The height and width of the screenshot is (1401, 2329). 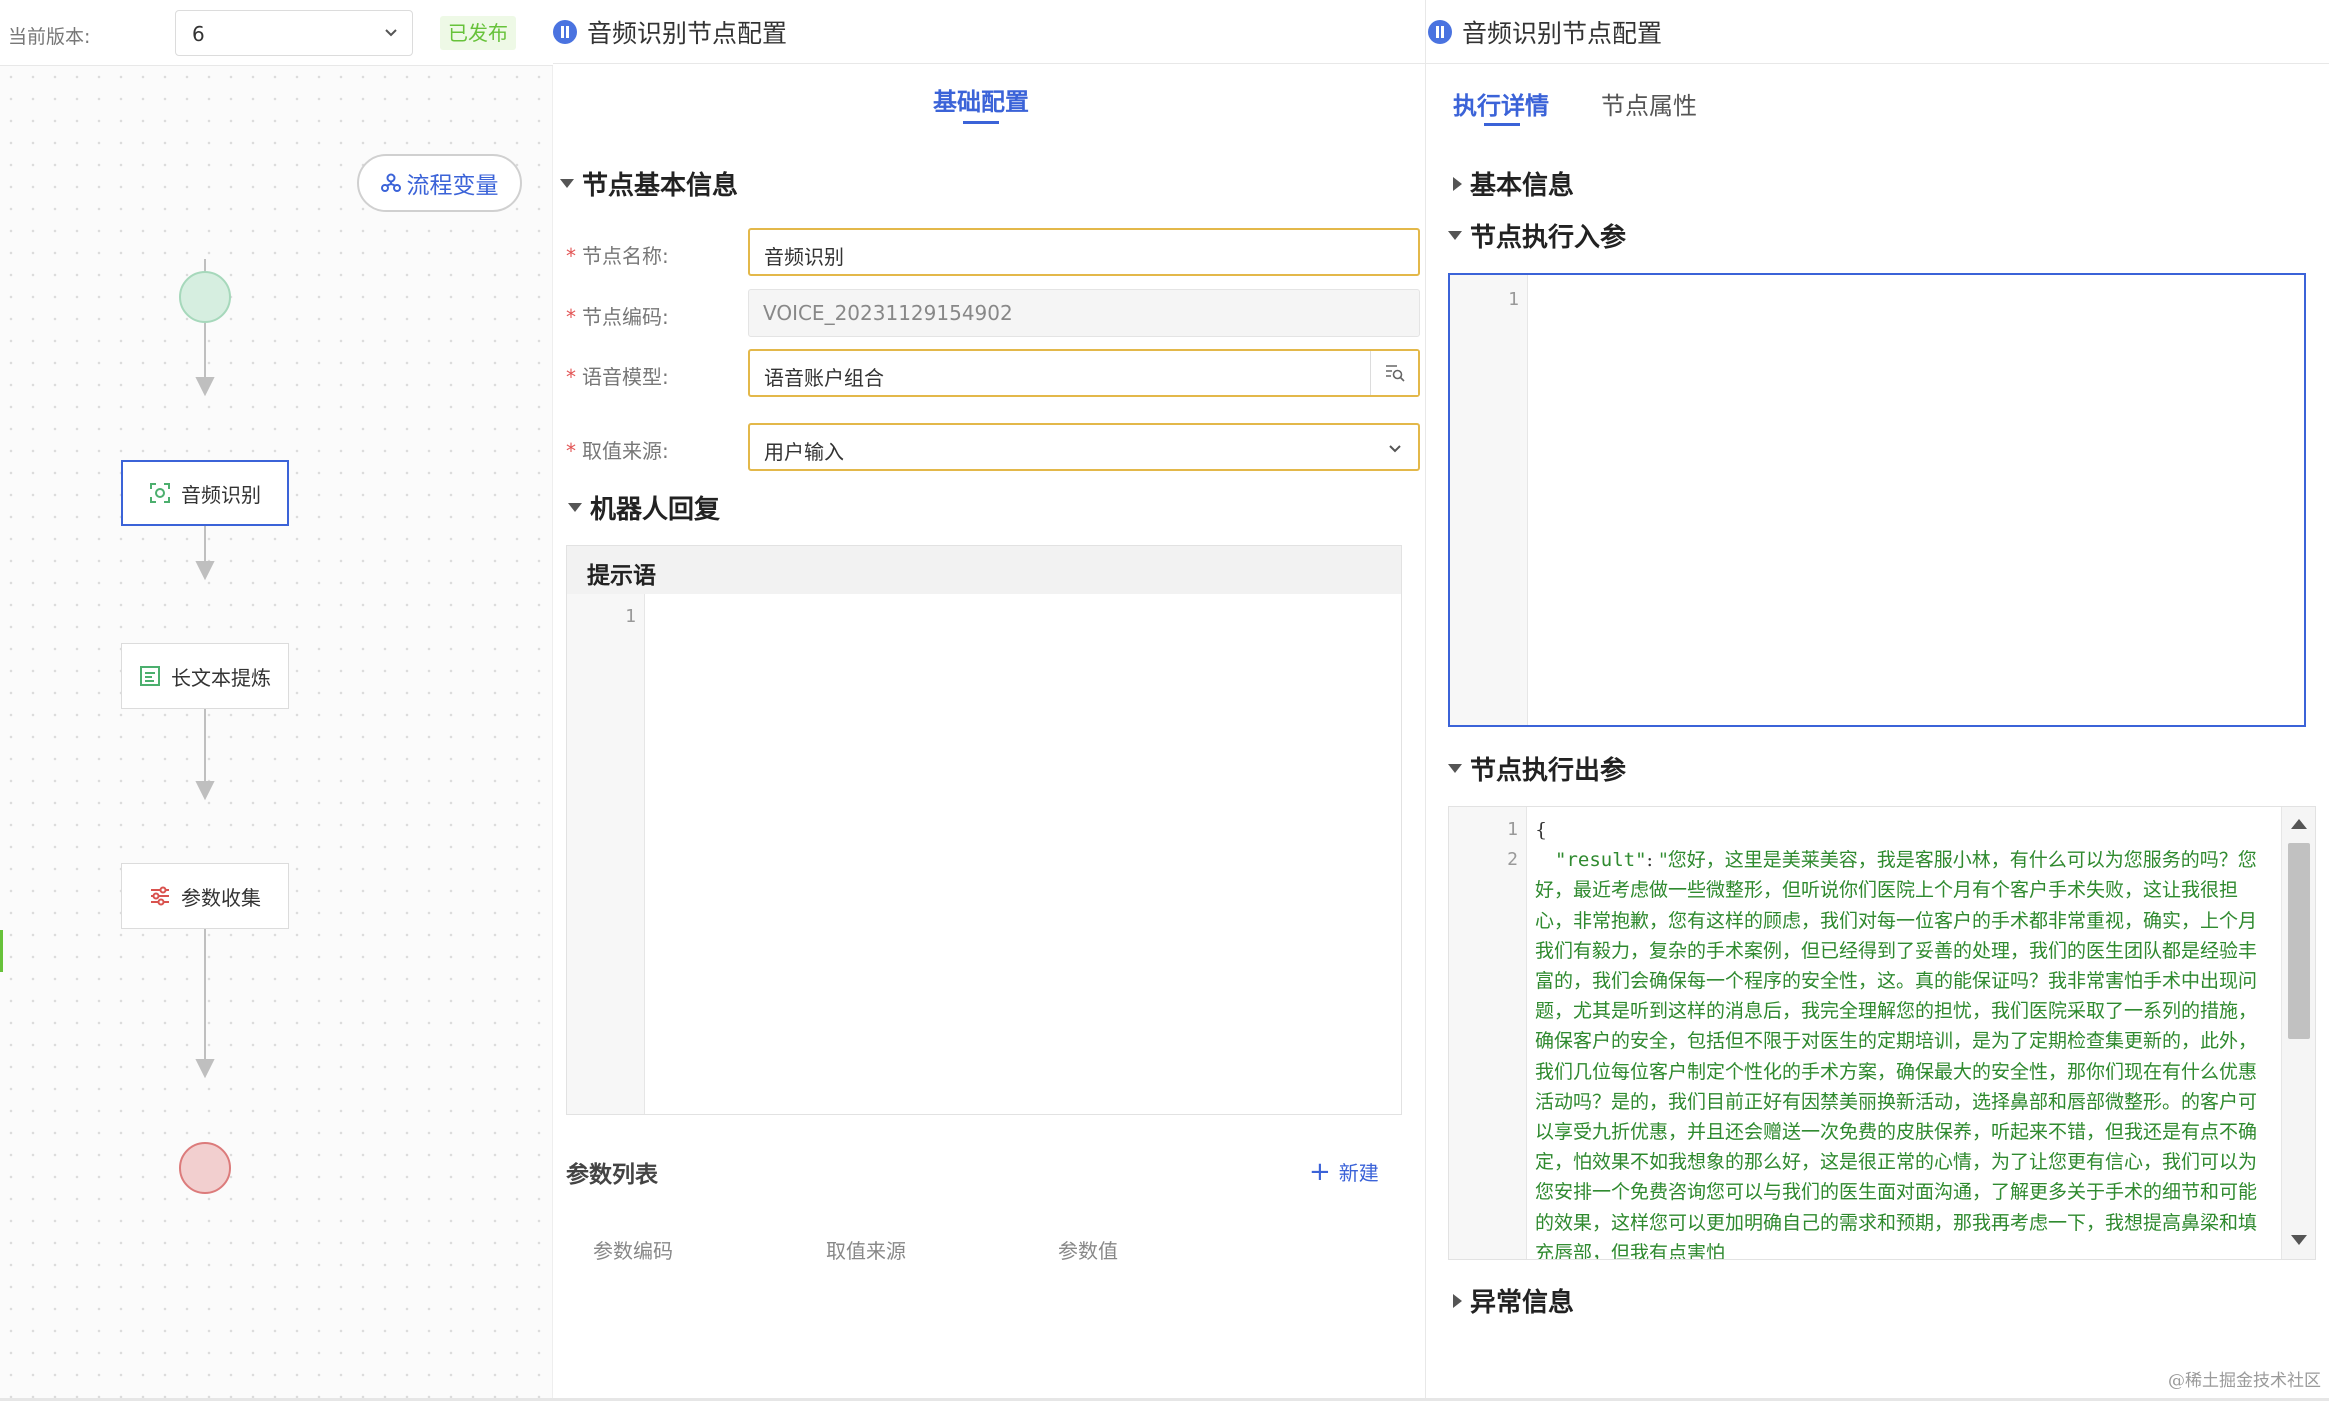 I want to click on section-title: 异常信息, so click(x=1522, y=1303).